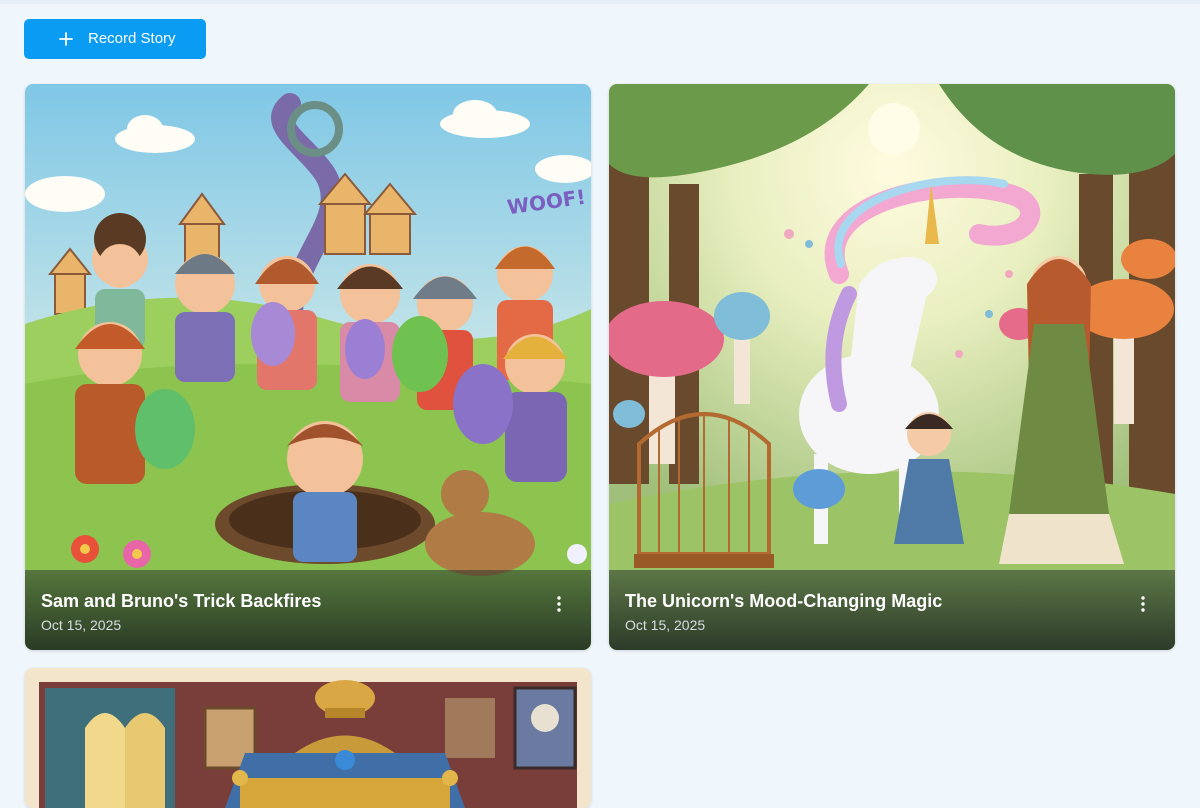 The image size is (1200, 808). What do you see at coordinates (181, 601) in the screenshot?
I see `story-title: Sam and Bruno's Trick Backfires` at bounding box center [181, 601].